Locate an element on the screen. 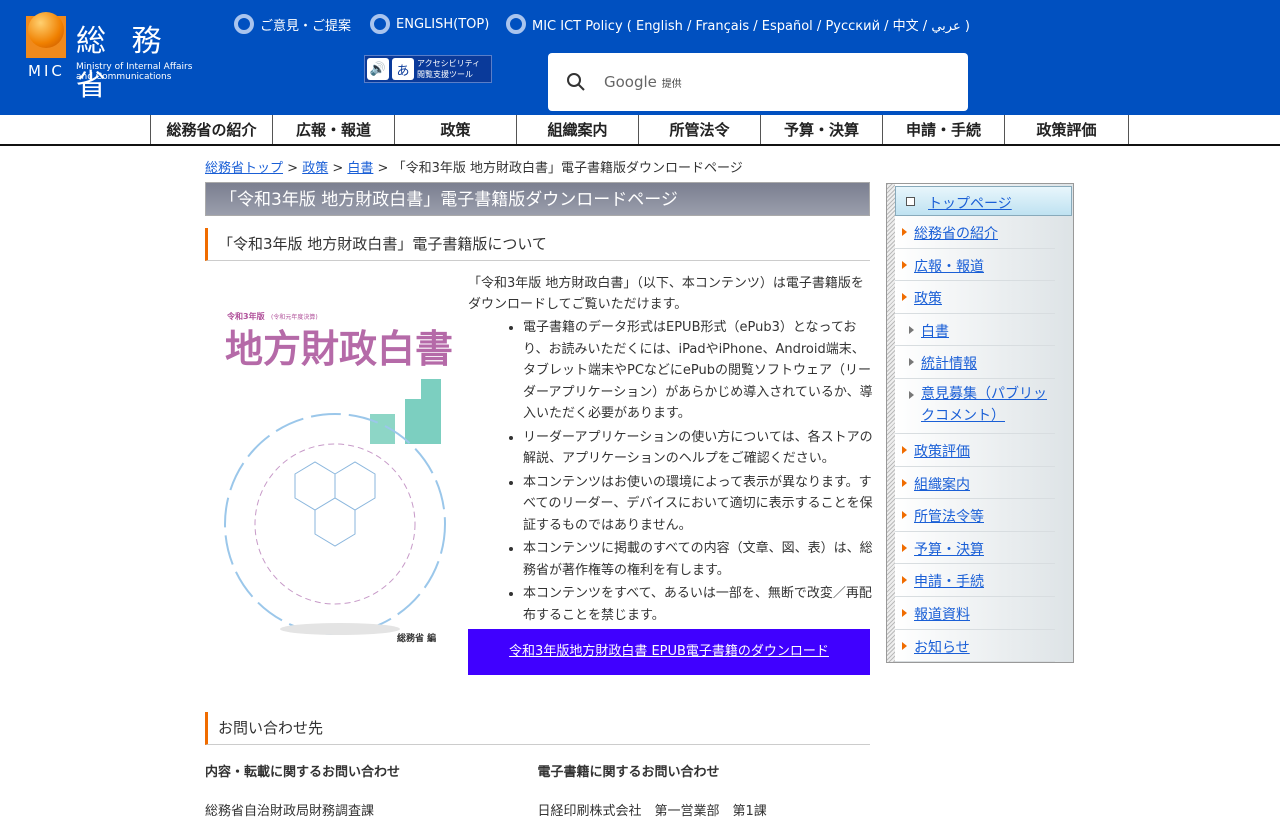 This screenshot has height=819, width=1280. section-heading: 「令和3年版 地方財政白書」電子書籍版について is located at coordinates (537, 244).